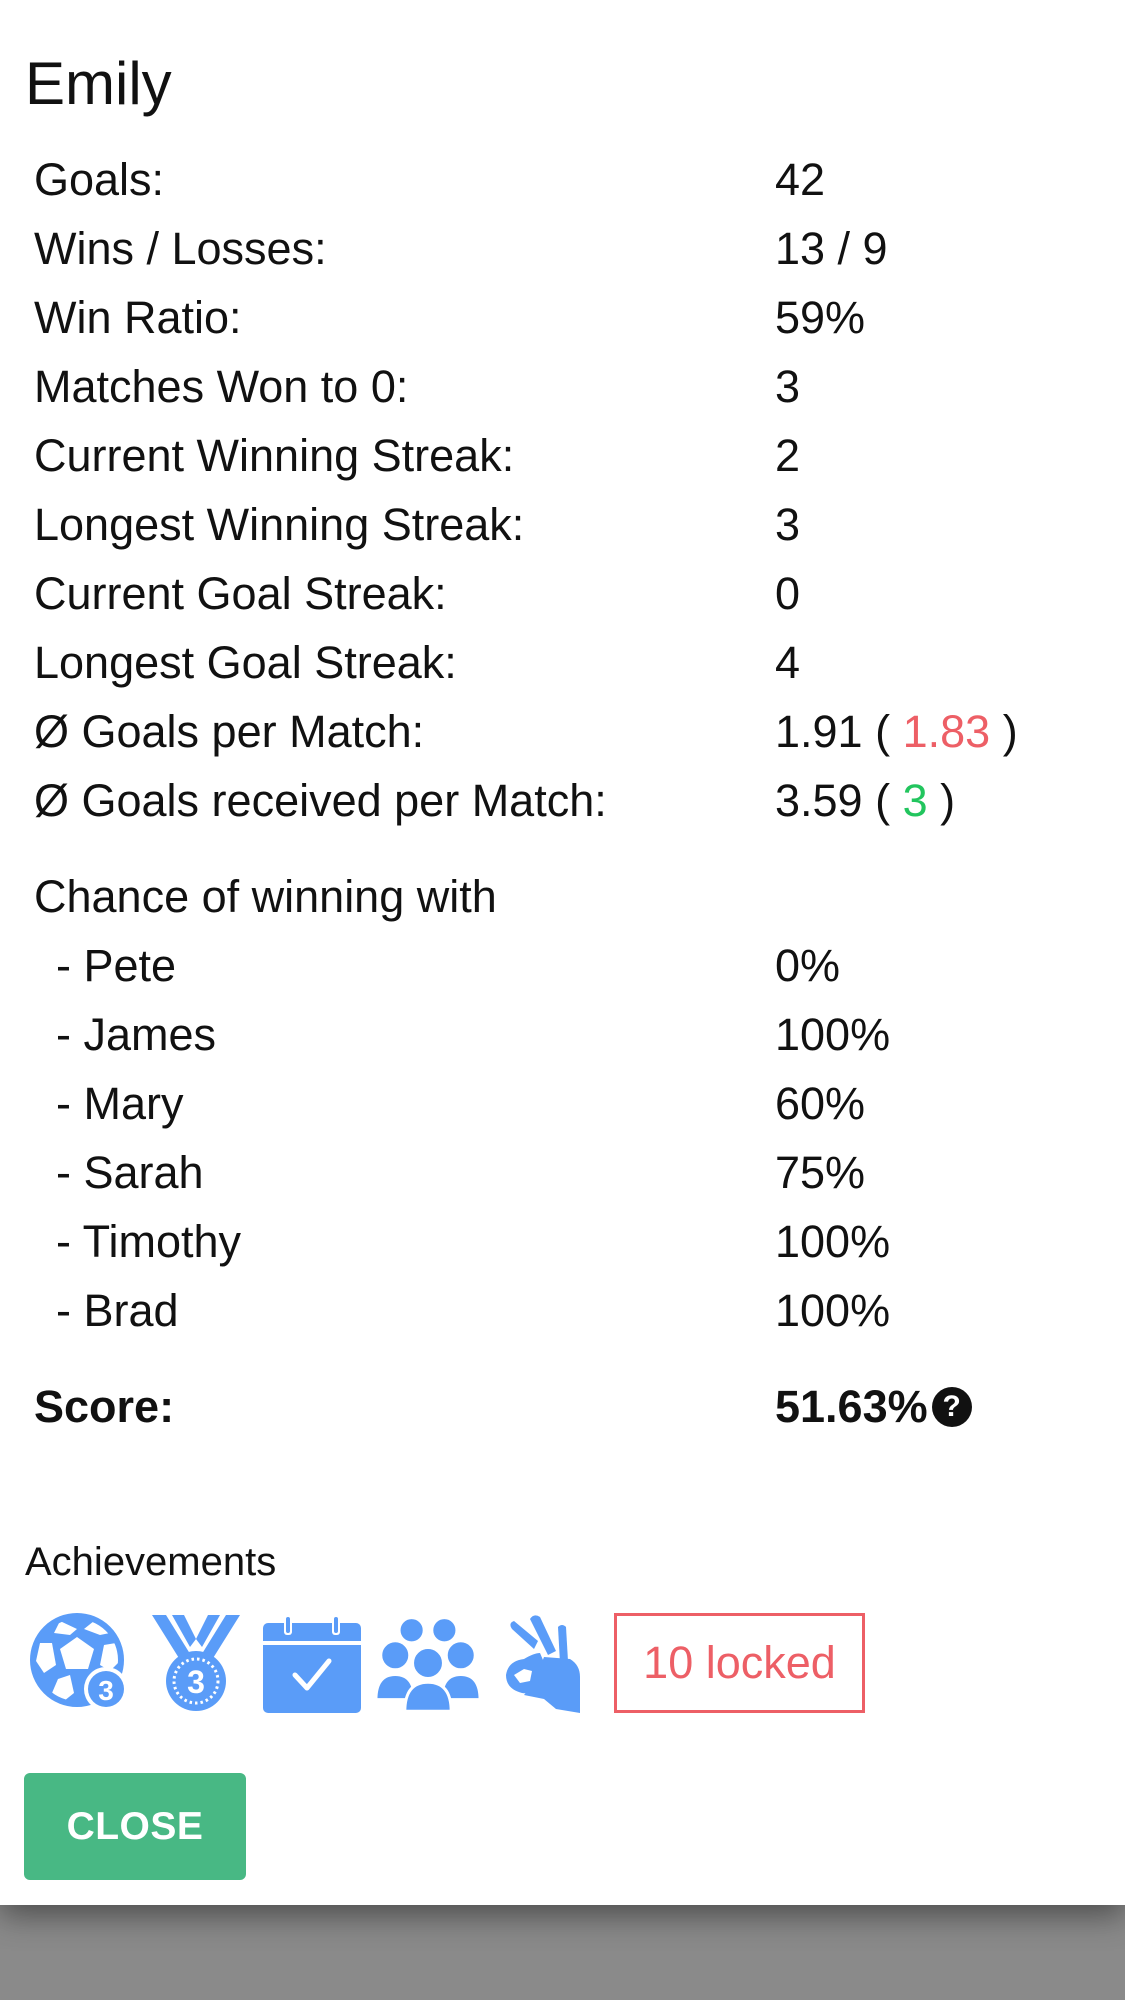  Describe the element at coordinates (788, 593) in the screenshot. I see `stat-value: 0` at that location.